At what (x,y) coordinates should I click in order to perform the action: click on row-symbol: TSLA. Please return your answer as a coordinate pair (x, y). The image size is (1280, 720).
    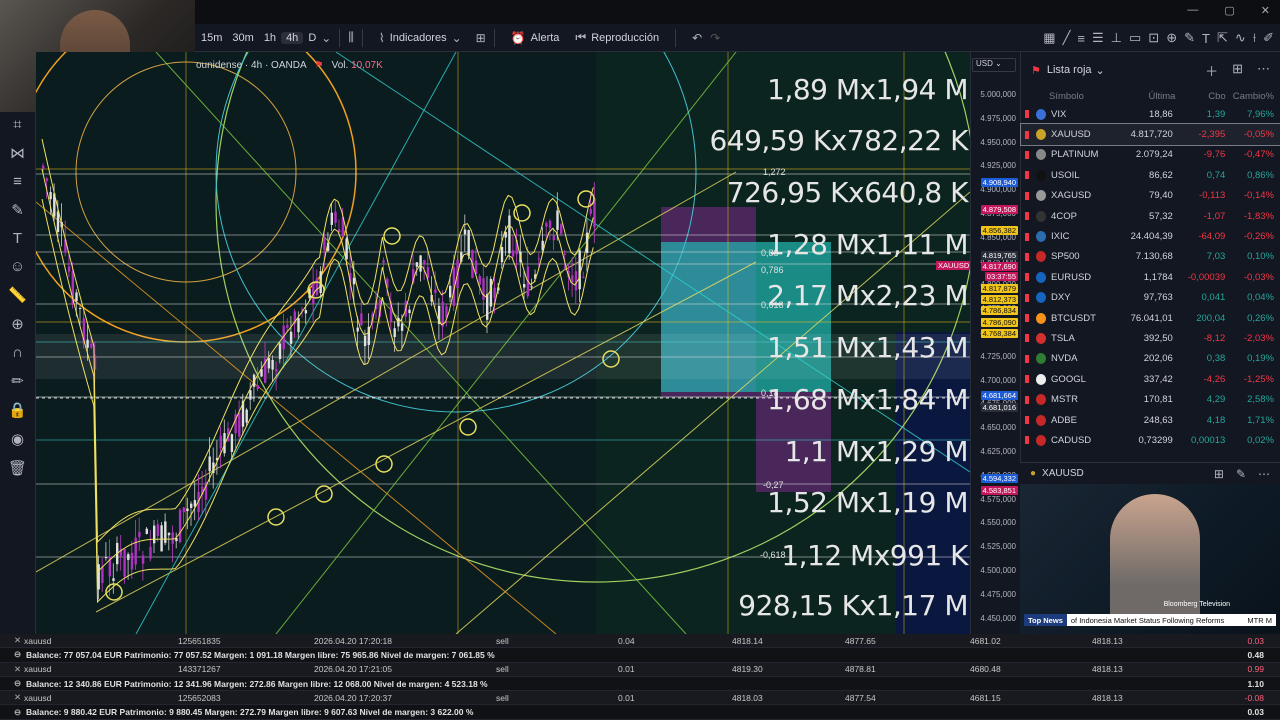
    Looking at the image, I should click on (1063, 338).